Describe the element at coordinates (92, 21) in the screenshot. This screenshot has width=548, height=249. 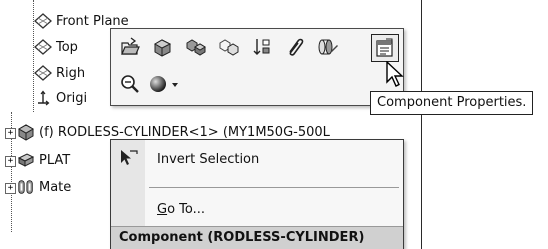
I see `tree-item-label: Front Plane` at that location.